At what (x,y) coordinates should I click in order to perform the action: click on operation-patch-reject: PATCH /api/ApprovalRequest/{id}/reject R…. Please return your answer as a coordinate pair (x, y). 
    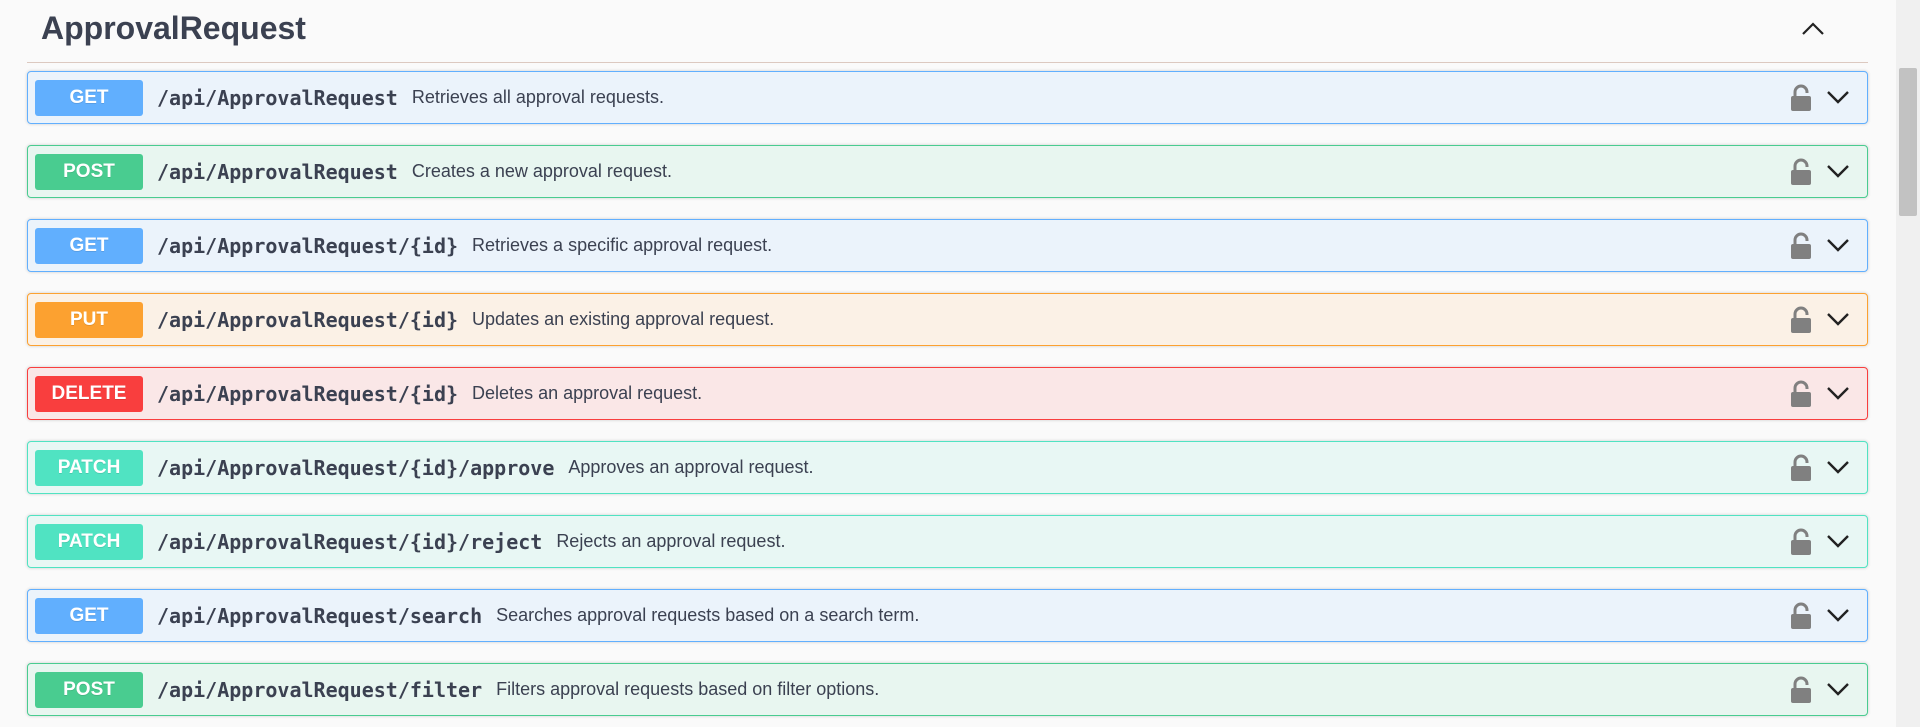
    Looking at the image, I should click on (947, 541).